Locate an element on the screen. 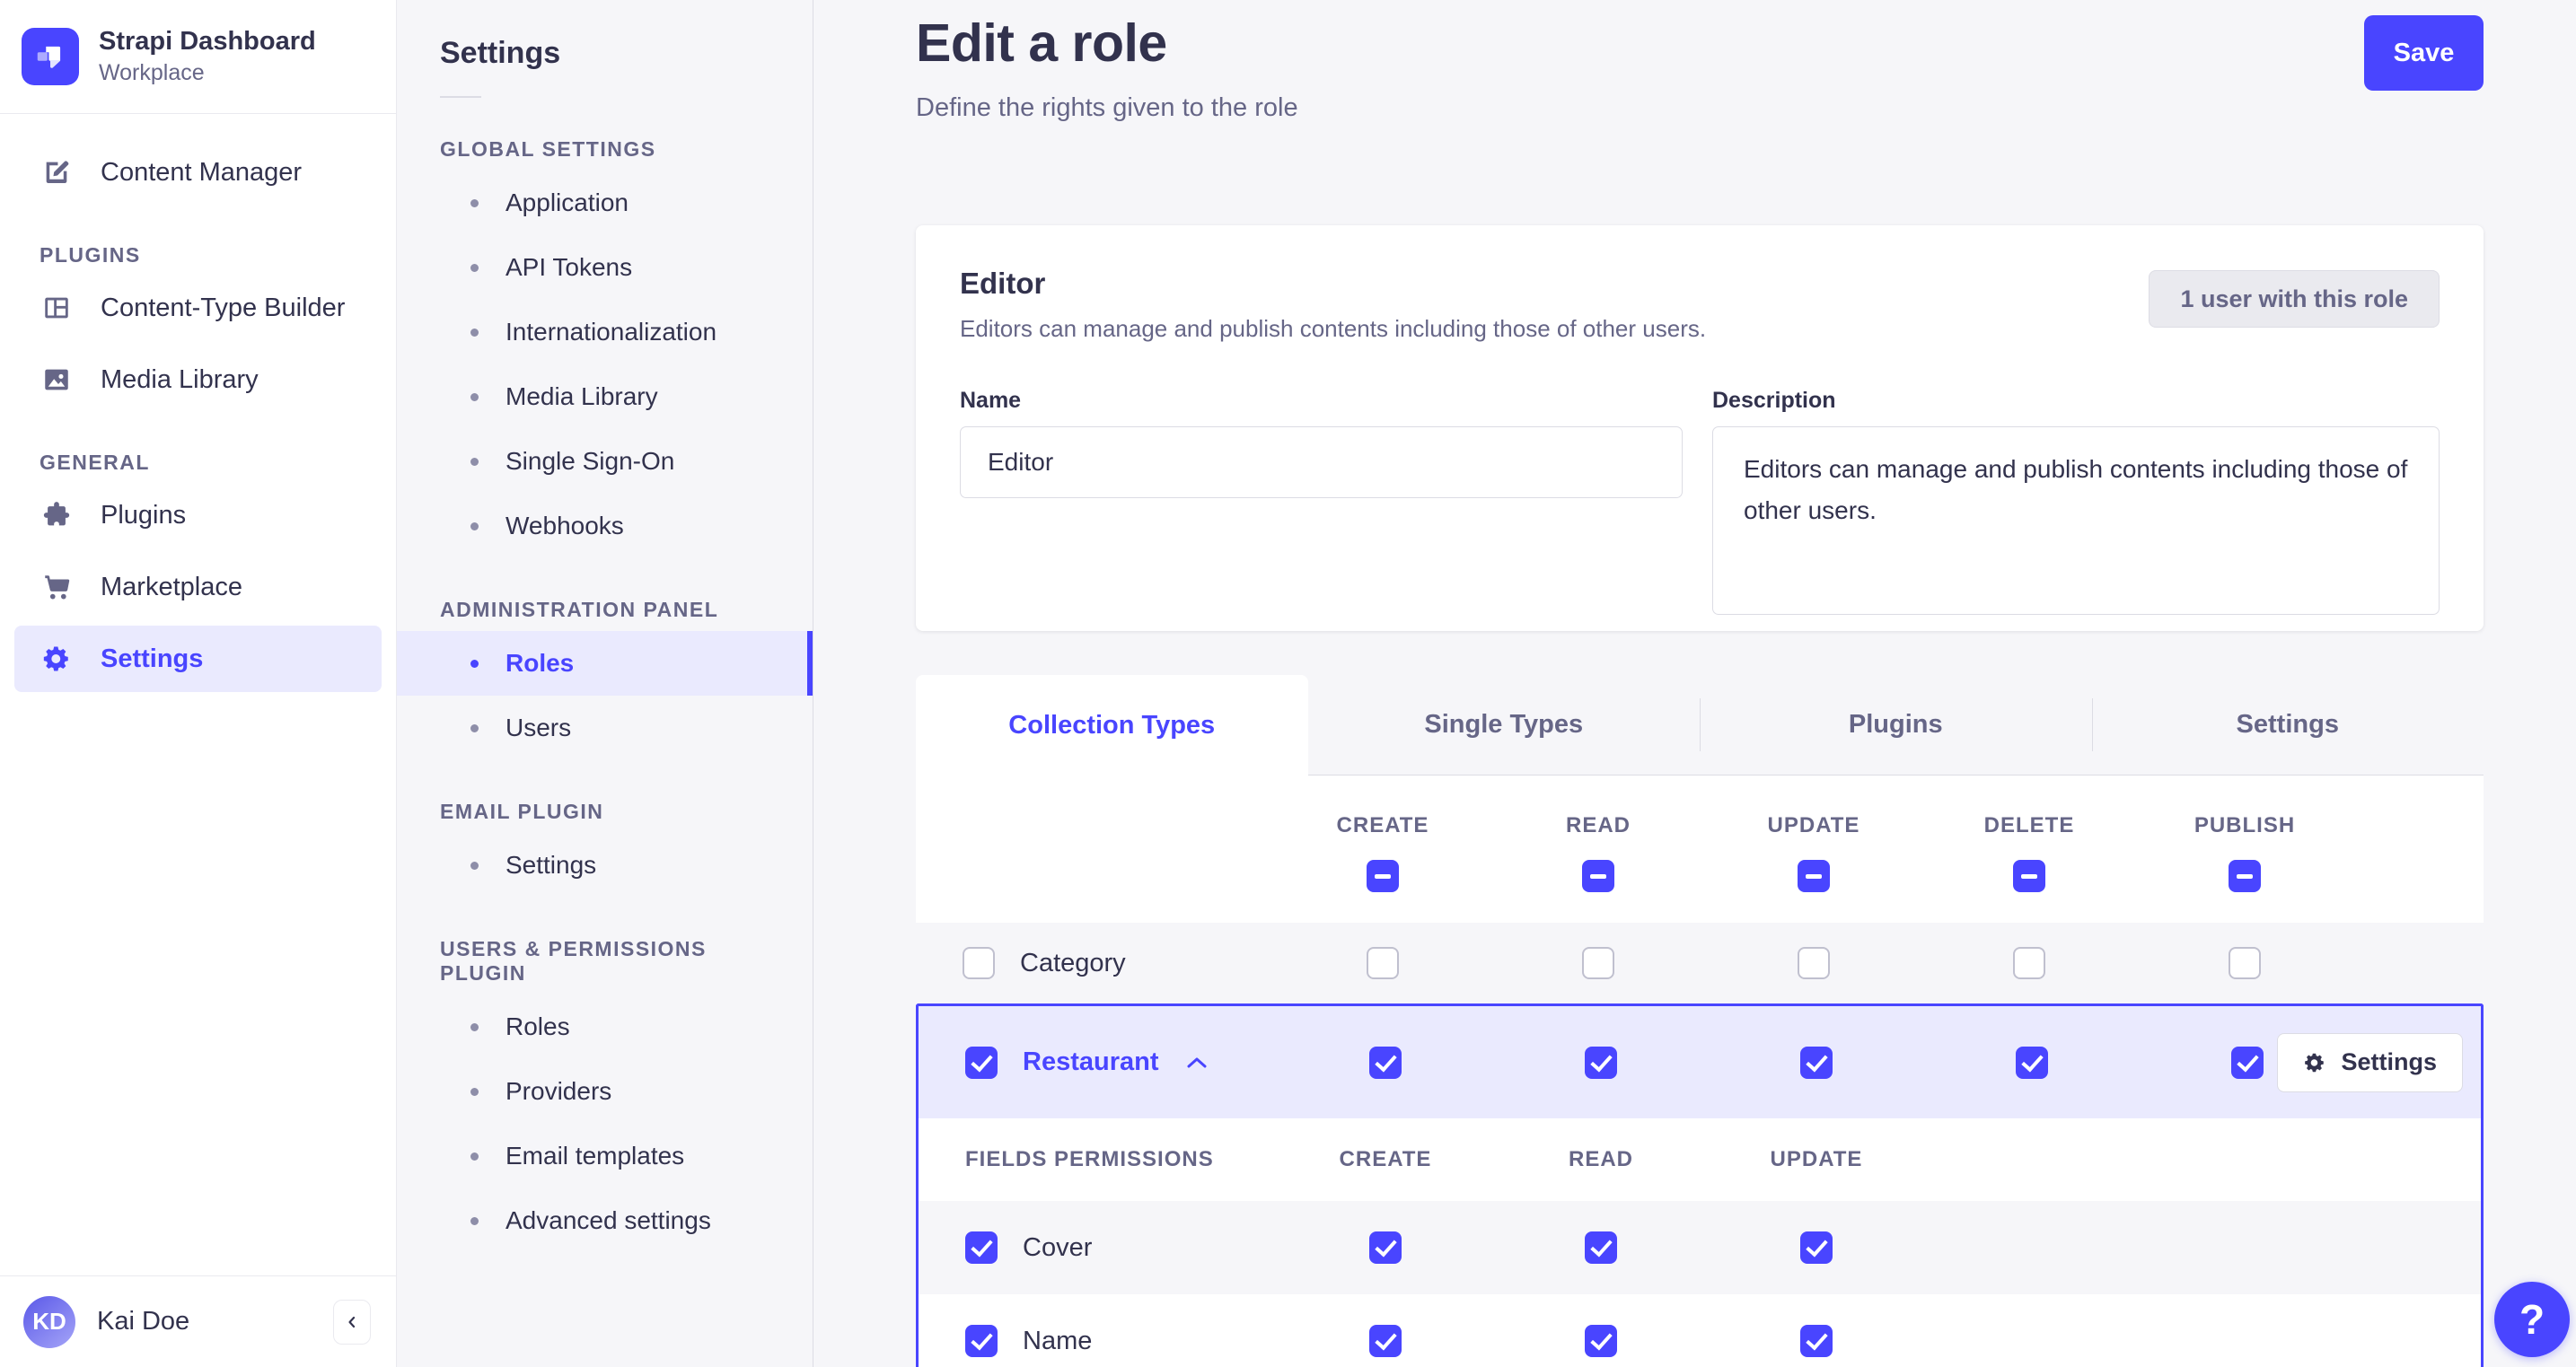  subnav-item-users: Users is located at coordinates (605, 728).